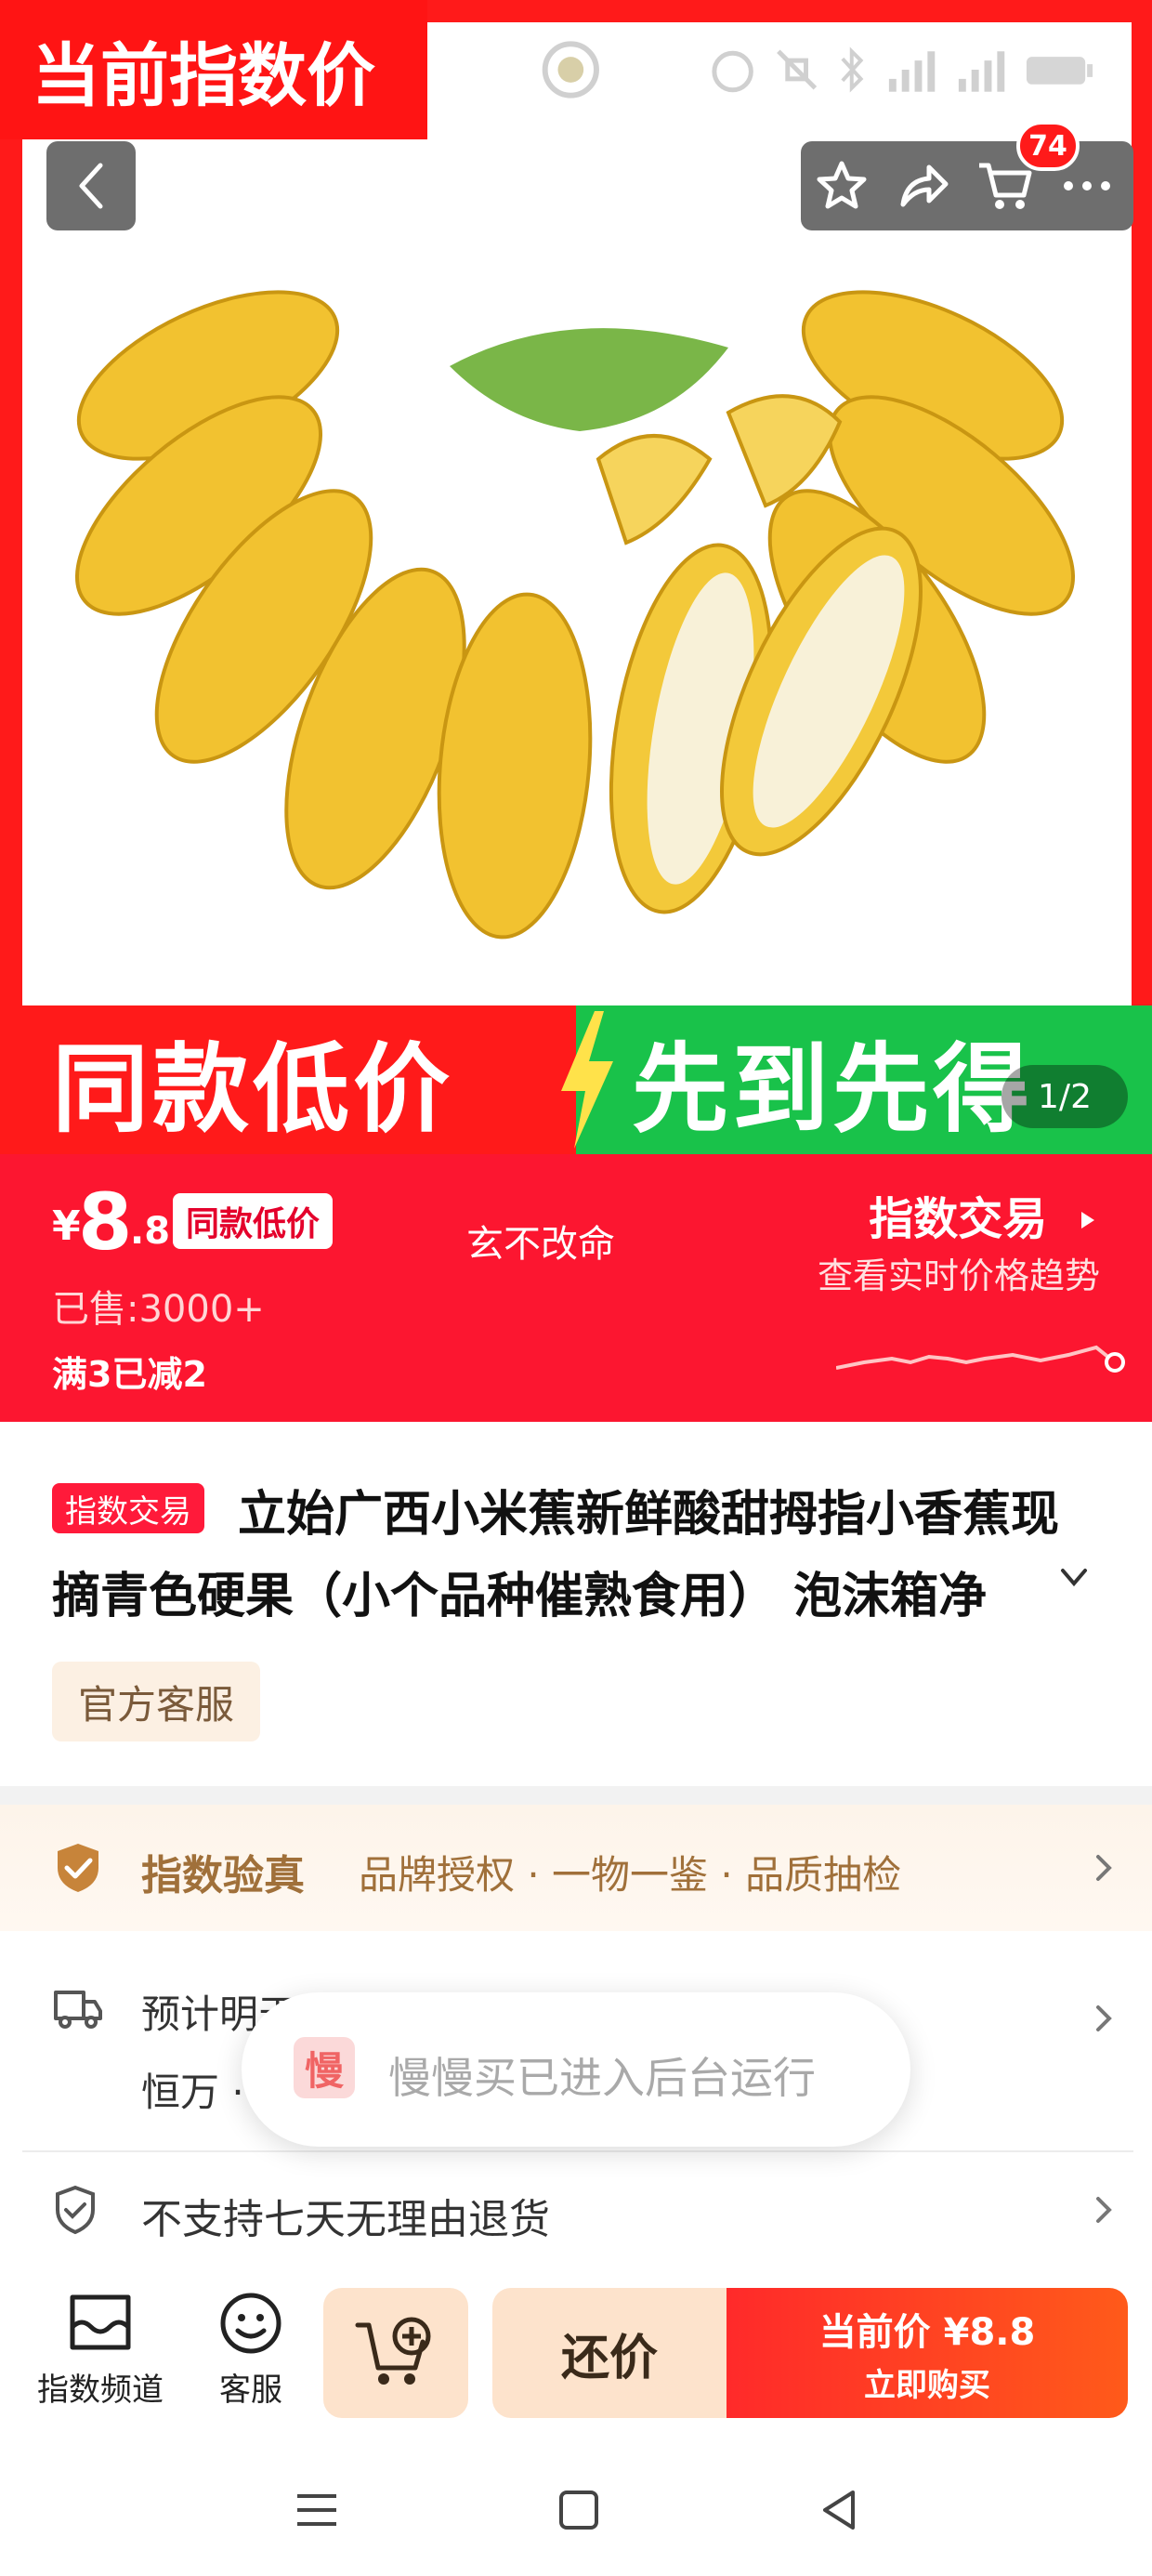 Image resolution: width=1152 pixels, height=2576 pixels. What do you see at coordinates (253, 1221) in the screenshot?
I see `low-price-badge: 同款低价` at bounding box center [253, 1221].